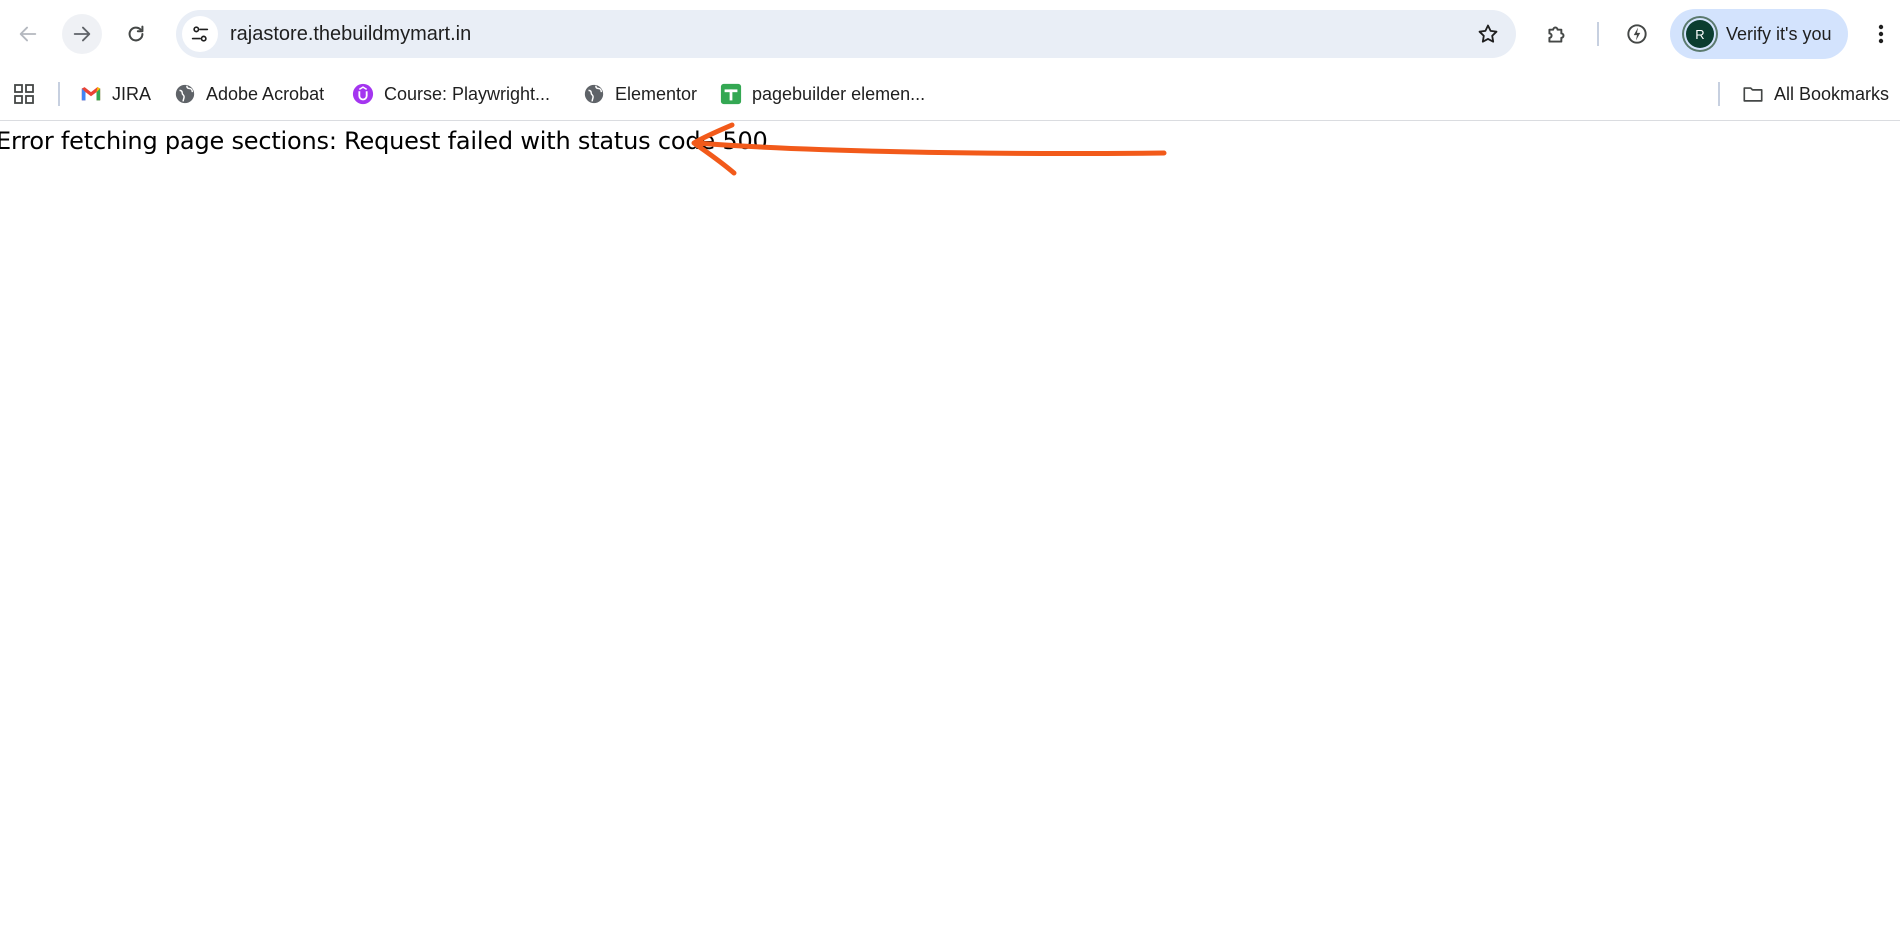 This screenshot has height=943, width=1900. I want to click on bookmark-jira: JIRA, so click(115, 94).